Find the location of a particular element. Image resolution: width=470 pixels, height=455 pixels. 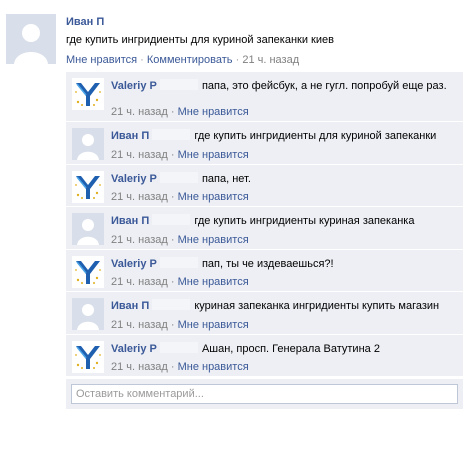

post-author-name: Иван П is located at coordinates (85, 22).